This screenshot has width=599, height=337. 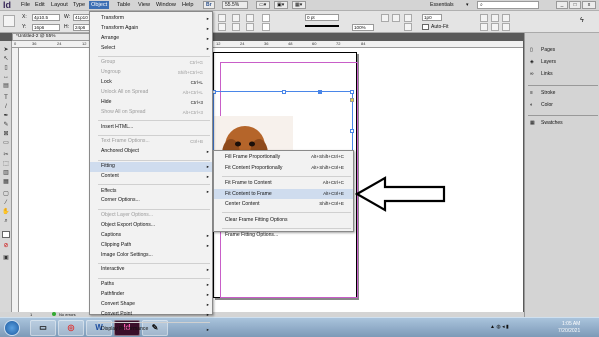 What do you see at coordinates (322, 26) in the screenshot?
I see `stroke-type-line` at bounding box center [322, 26].